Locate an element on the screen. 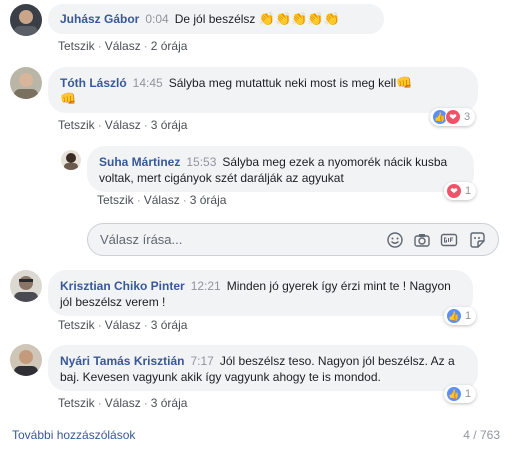  author-name: Juhász Gábor is located at coordinates (99, 19).